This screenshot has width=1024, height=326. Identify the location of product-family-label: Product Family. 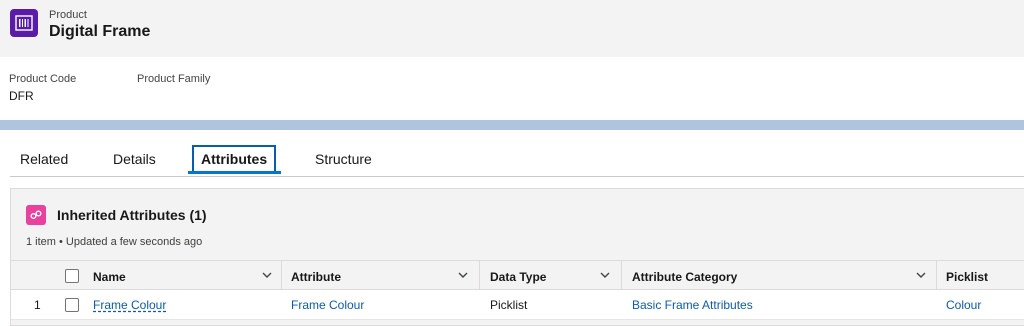
(174, 79).